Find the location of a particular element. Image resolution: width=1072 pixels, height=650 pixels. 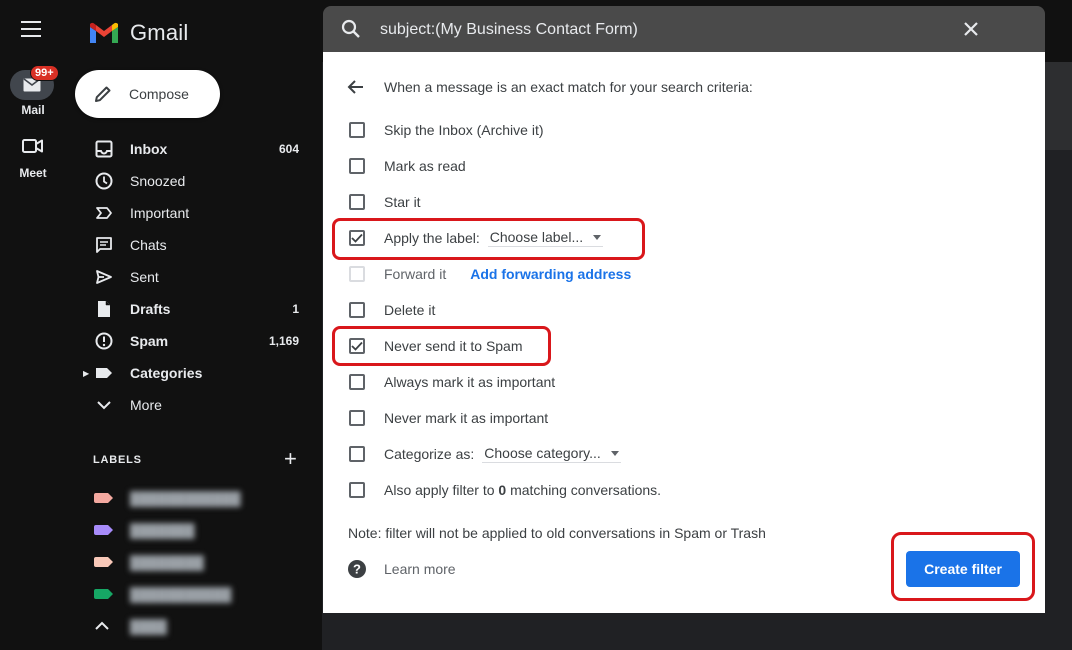

chevron-down-icon is located at coordinates (104, 405).